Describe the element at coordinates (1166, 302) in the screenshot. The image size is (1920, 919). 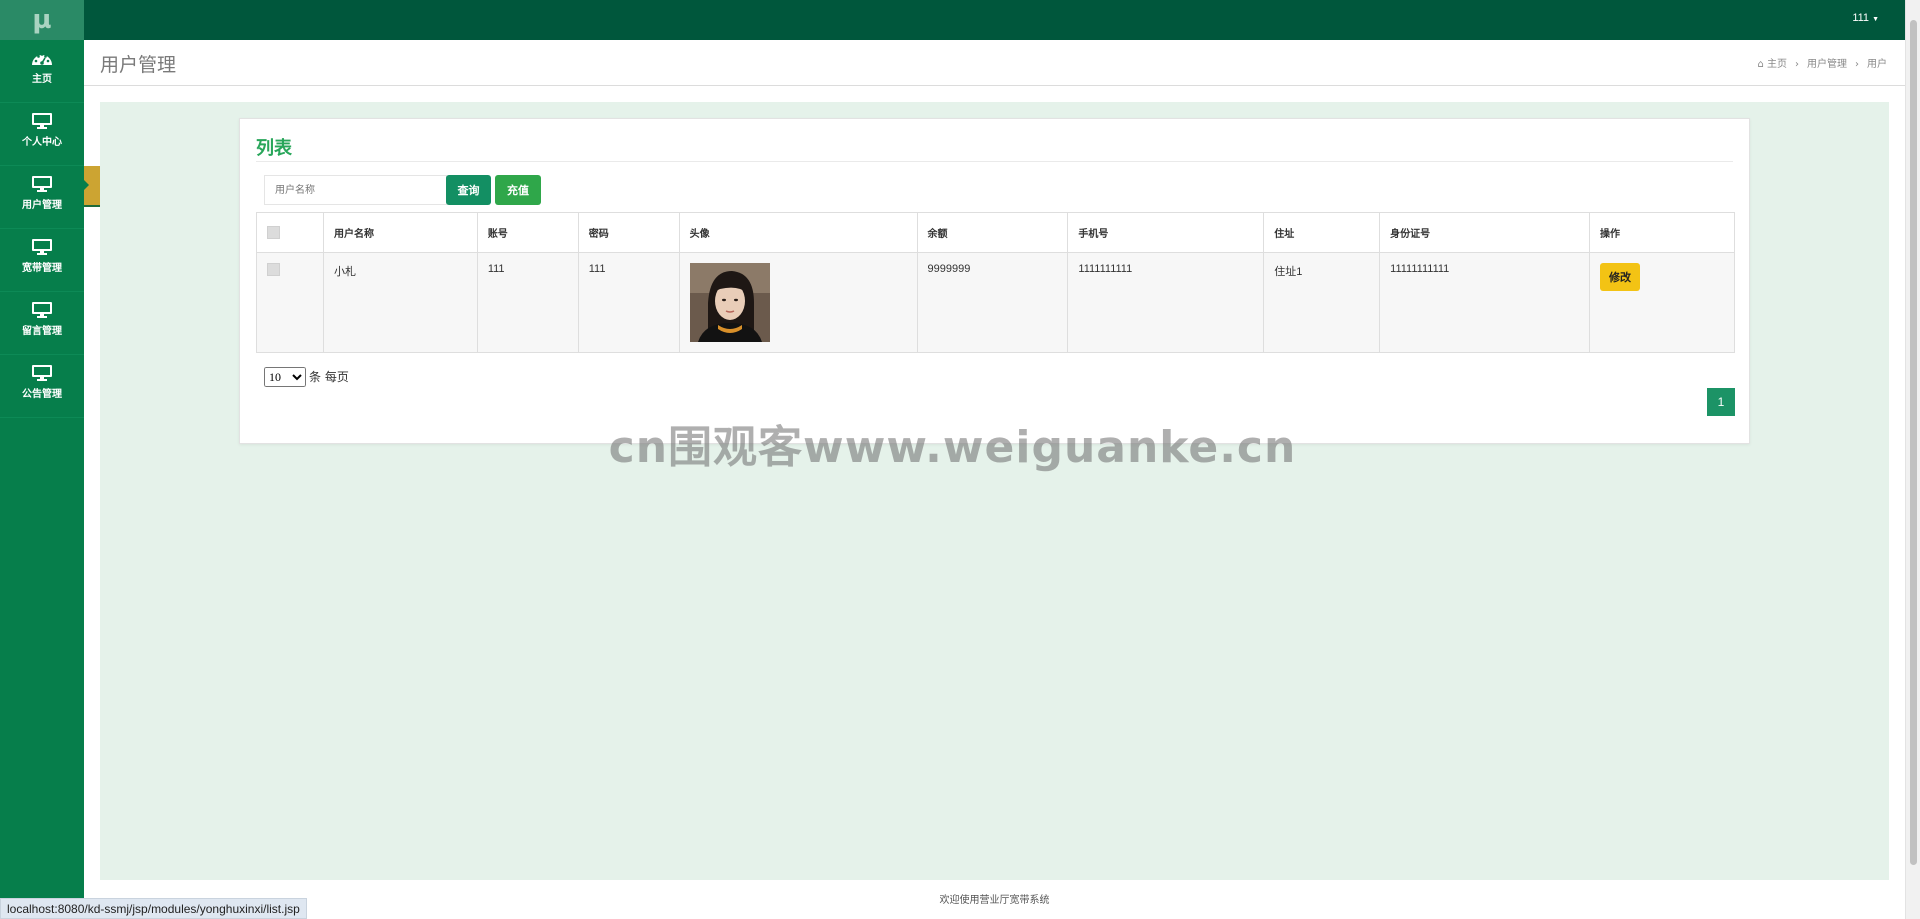
I see `cell-phone: 1111111111` at that location.